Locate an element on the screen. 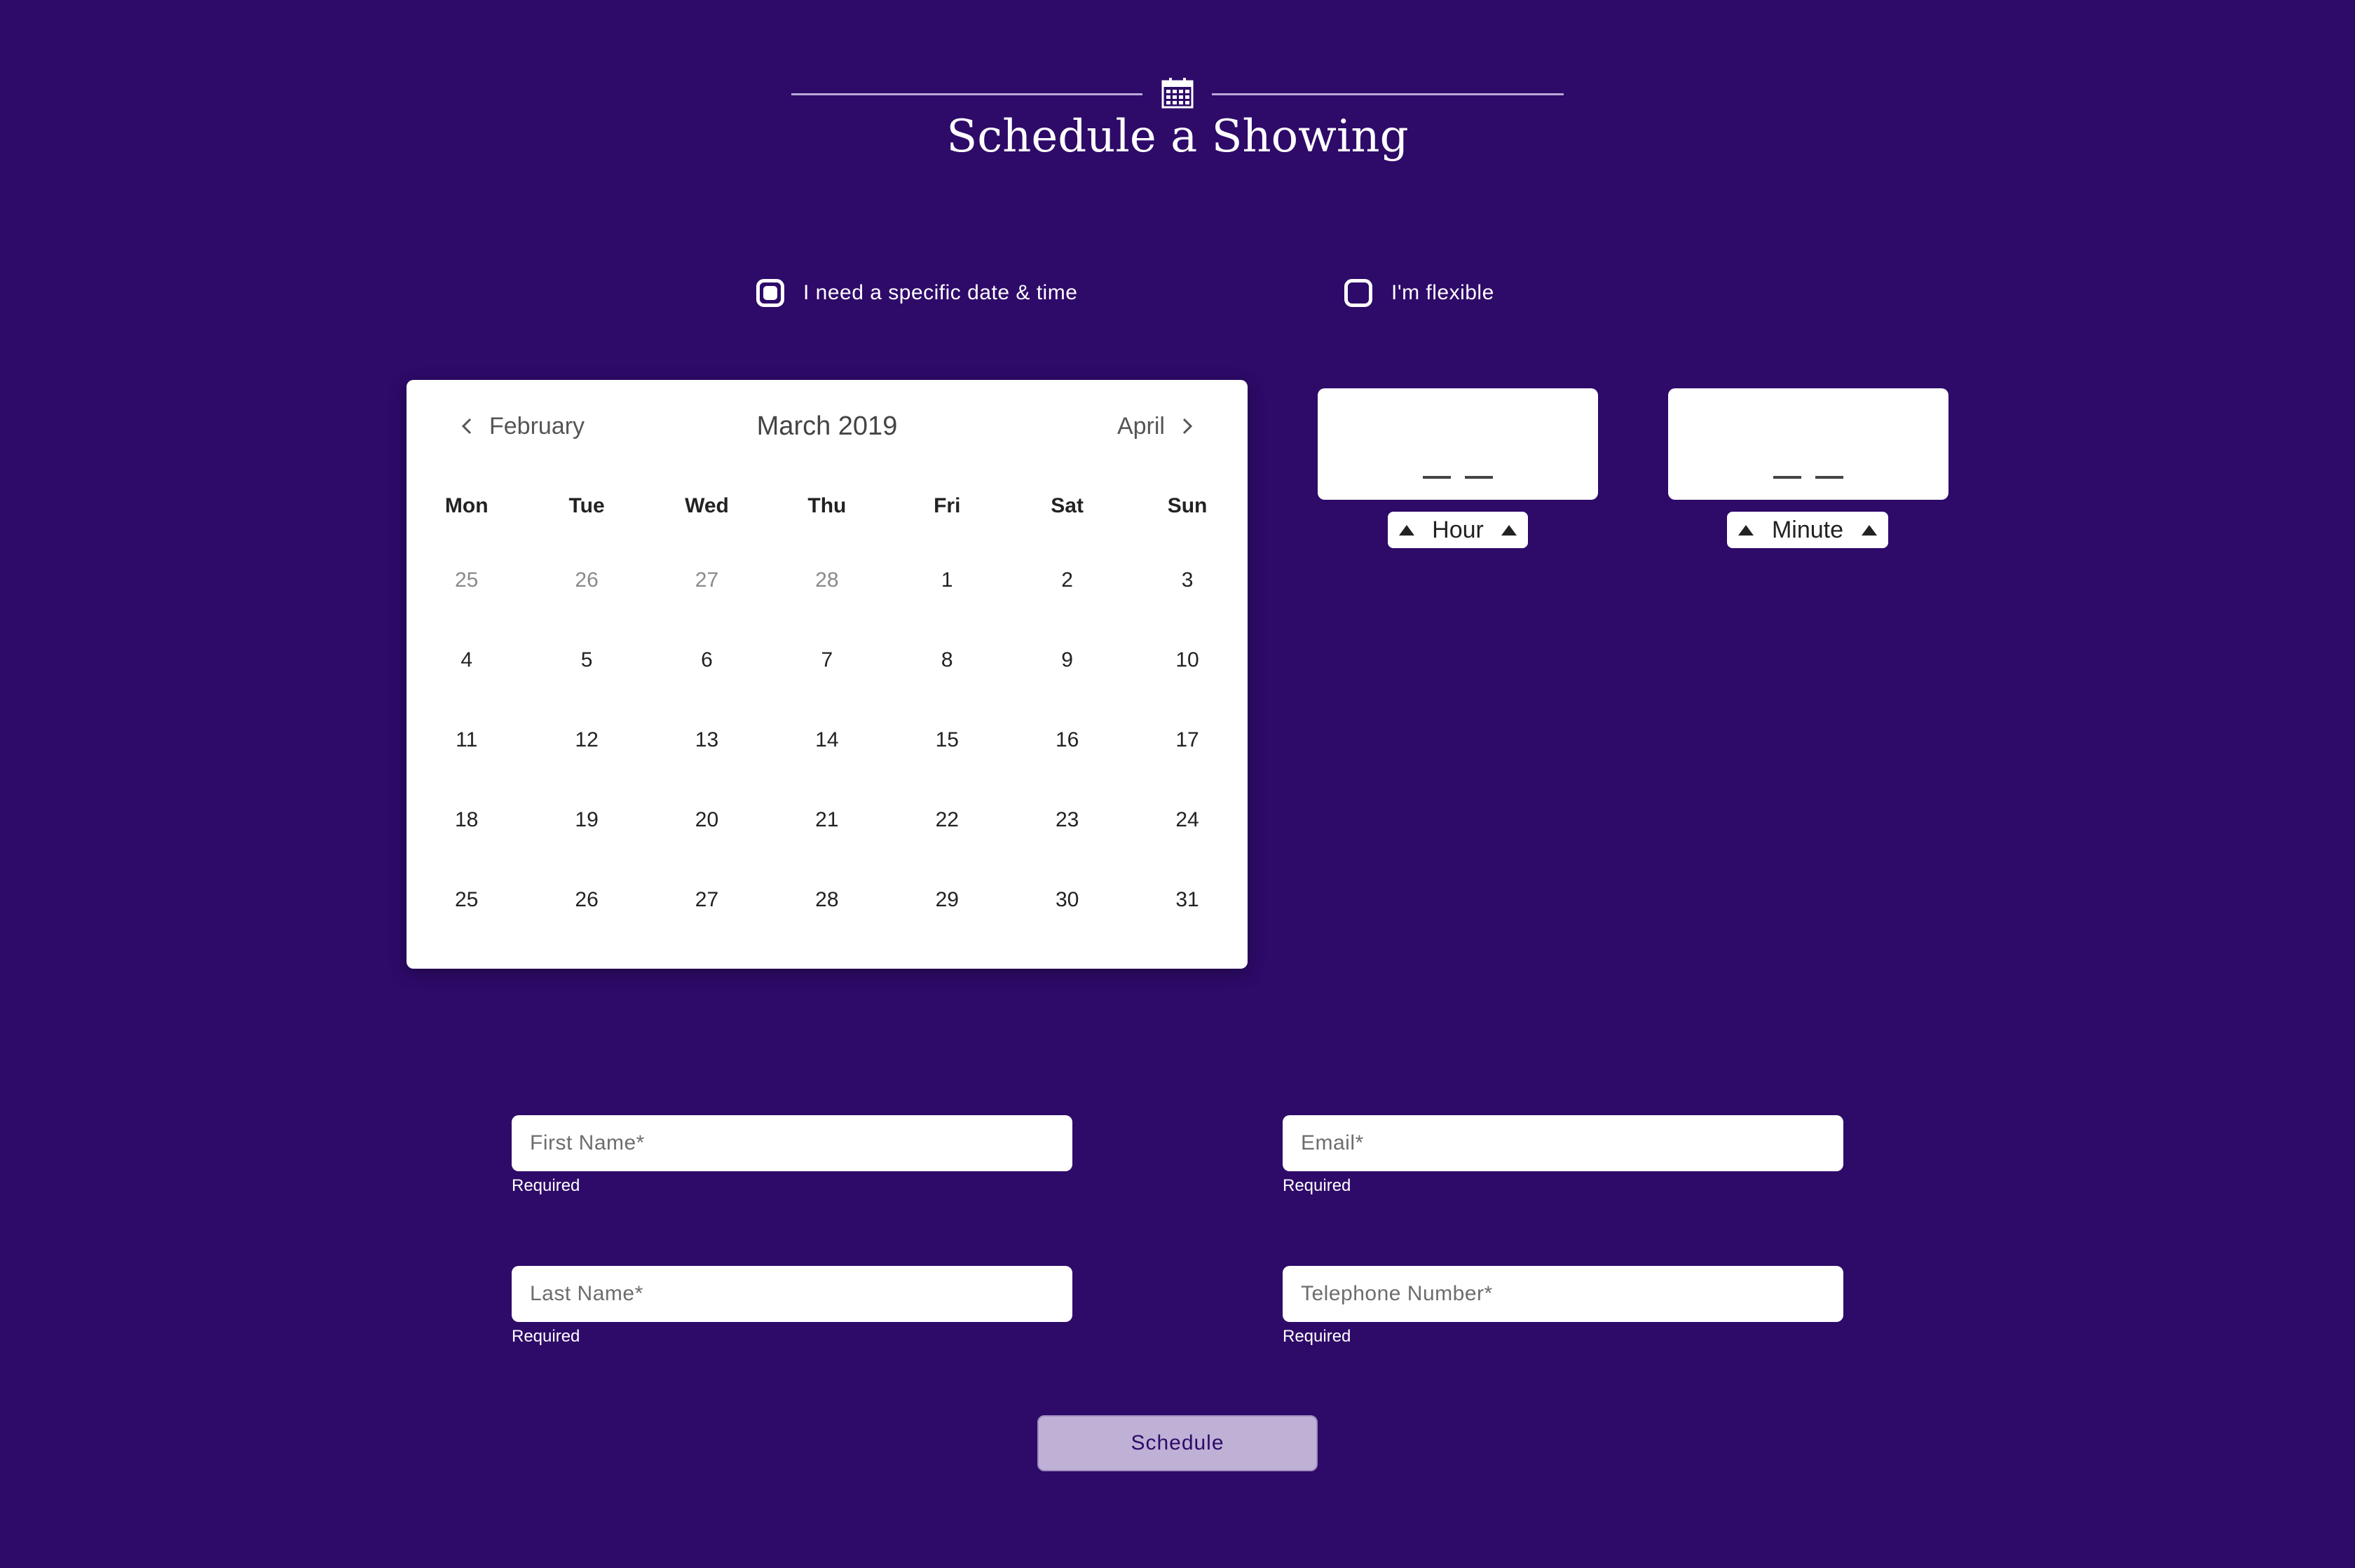  weekday-label: Sun is located at coordinates (1187, 505).